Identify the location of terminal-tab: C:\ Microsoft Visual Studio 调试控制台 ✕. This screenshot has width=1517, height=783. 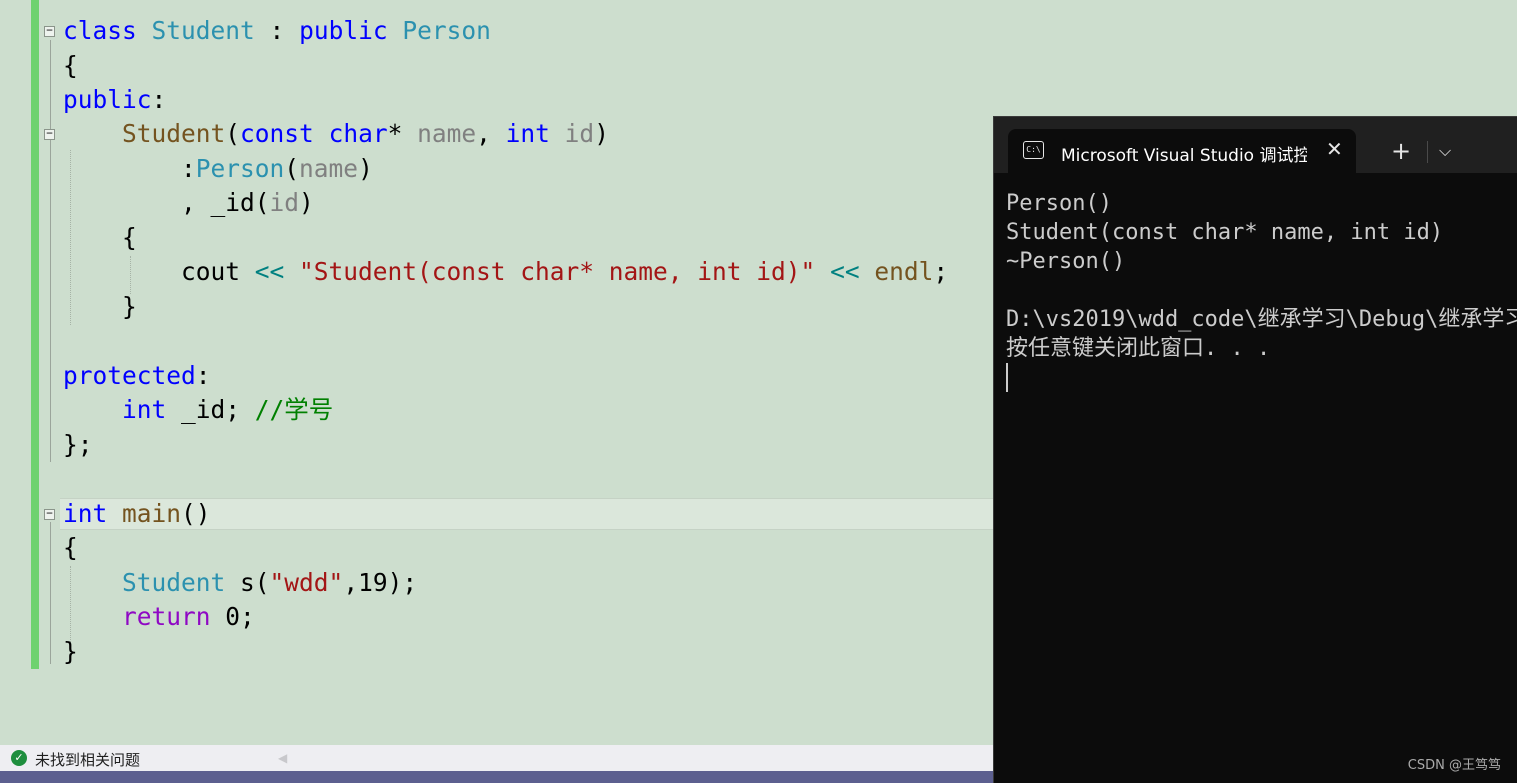
(1182, 151).